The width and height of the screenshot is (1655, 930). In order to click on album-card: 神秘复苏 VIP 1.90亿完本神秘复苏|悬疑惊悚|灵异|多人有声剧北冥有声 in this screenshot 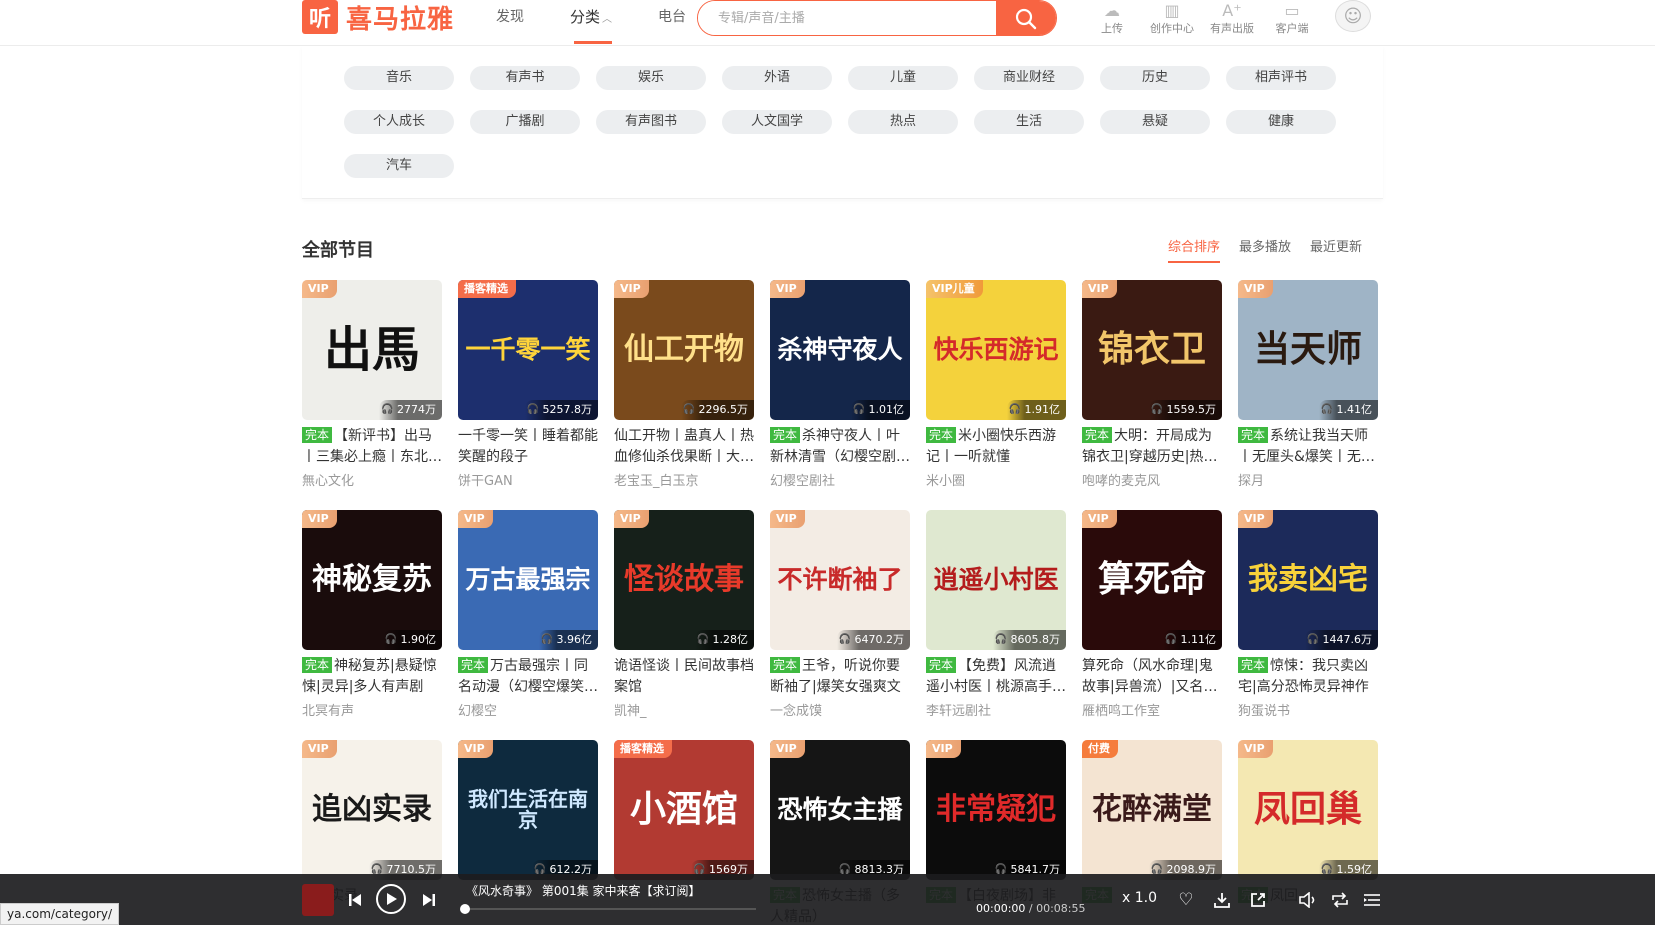, I will do `click(372, 614)`.